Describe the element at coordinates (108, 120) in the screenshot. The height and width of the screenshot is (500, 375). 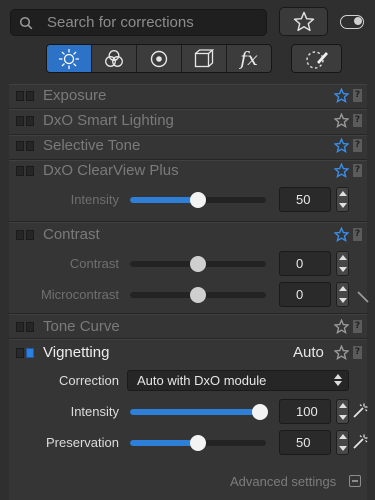
I see `section-title-smart-lighting: DxO Smart Lighting` at that location.